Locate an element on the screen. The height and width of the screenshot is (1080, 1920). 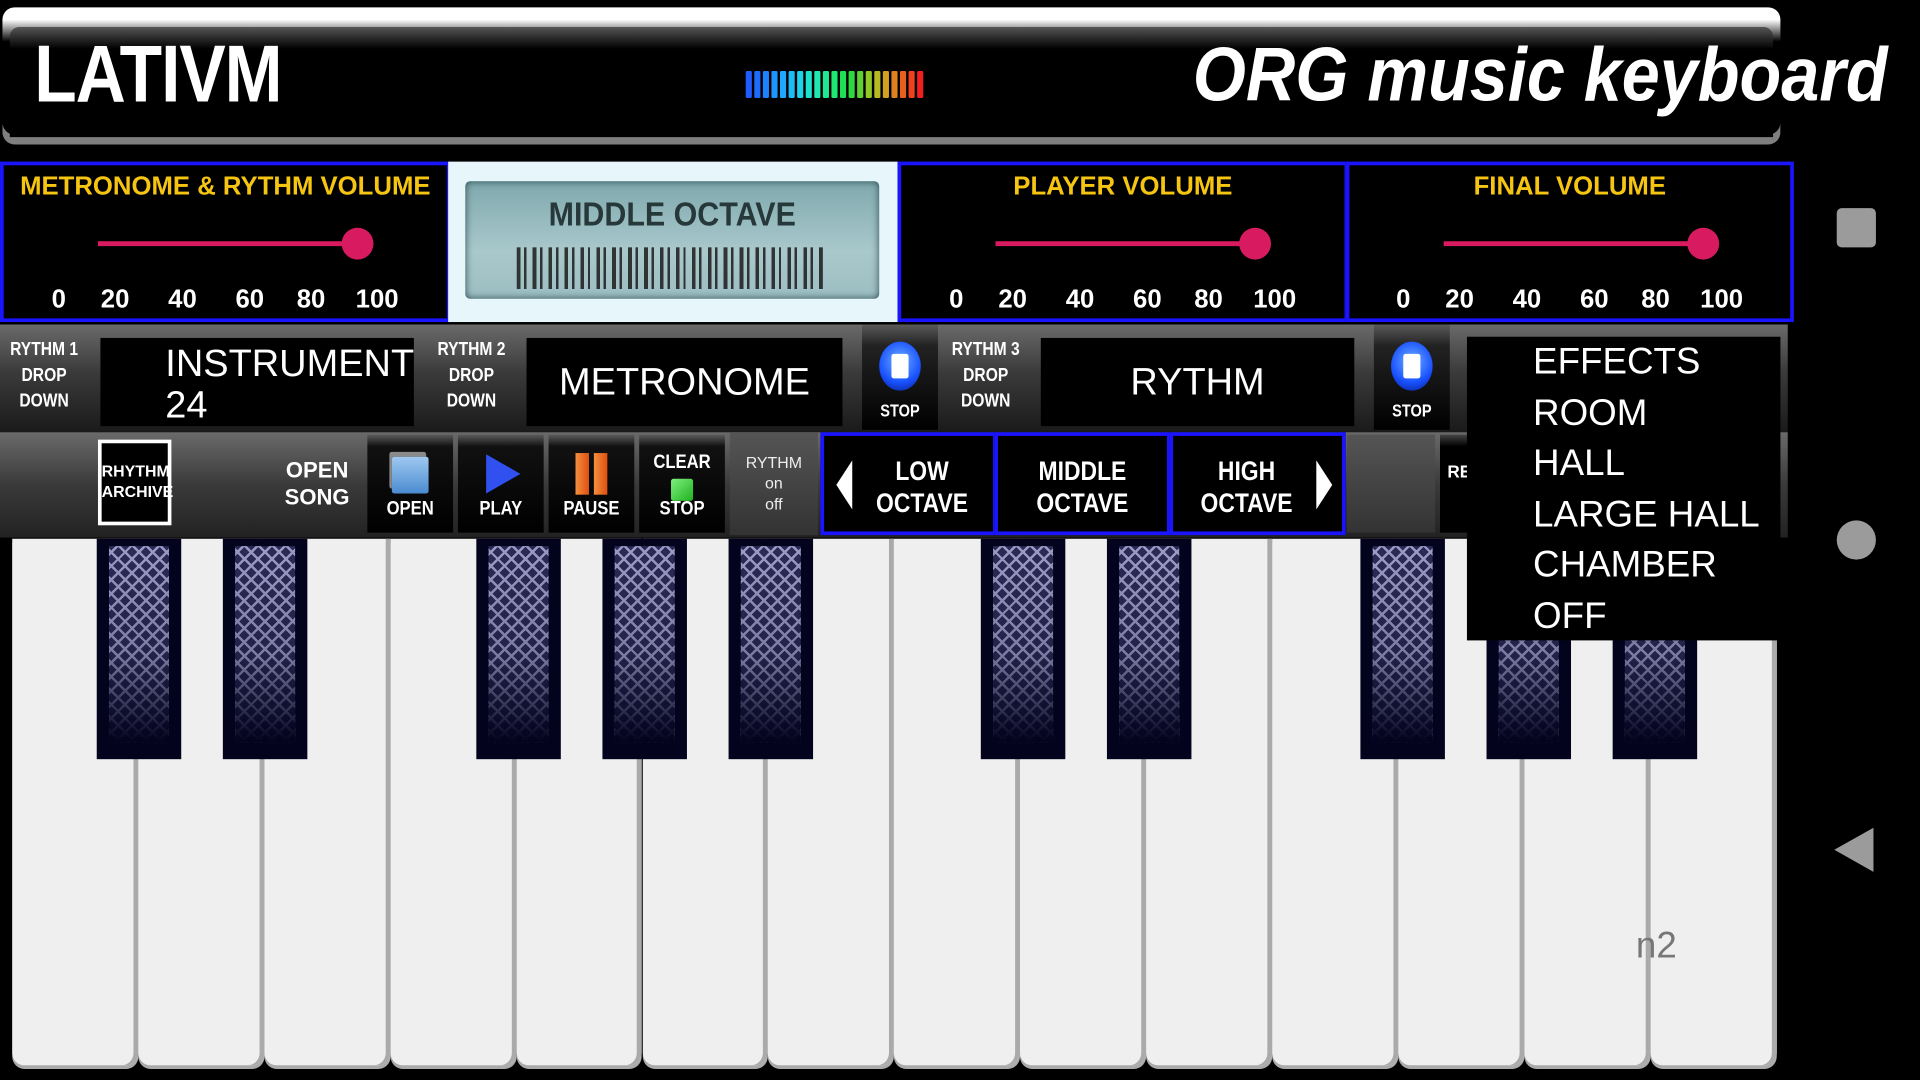
open-label: OPEN is located at coordinates (410, 509).